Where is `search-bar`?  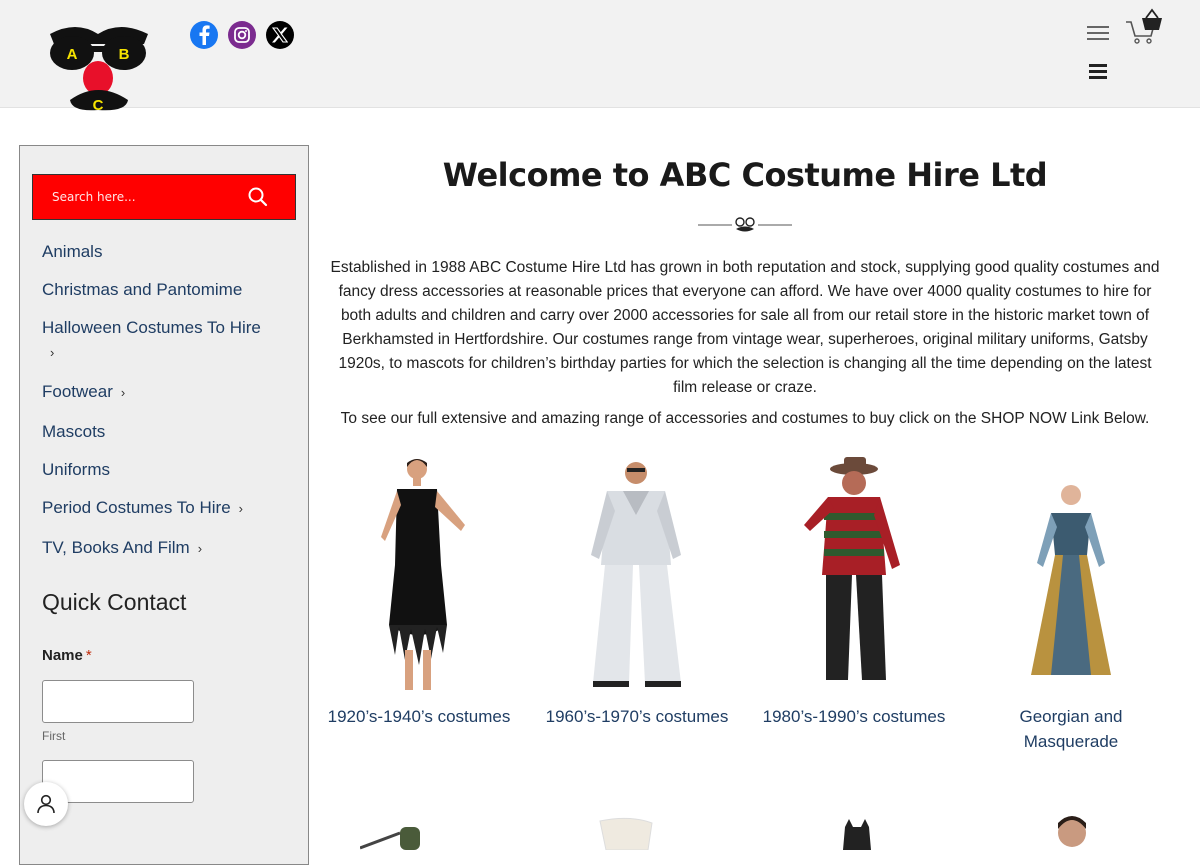 search-bar is located at coordinates (164, 197).